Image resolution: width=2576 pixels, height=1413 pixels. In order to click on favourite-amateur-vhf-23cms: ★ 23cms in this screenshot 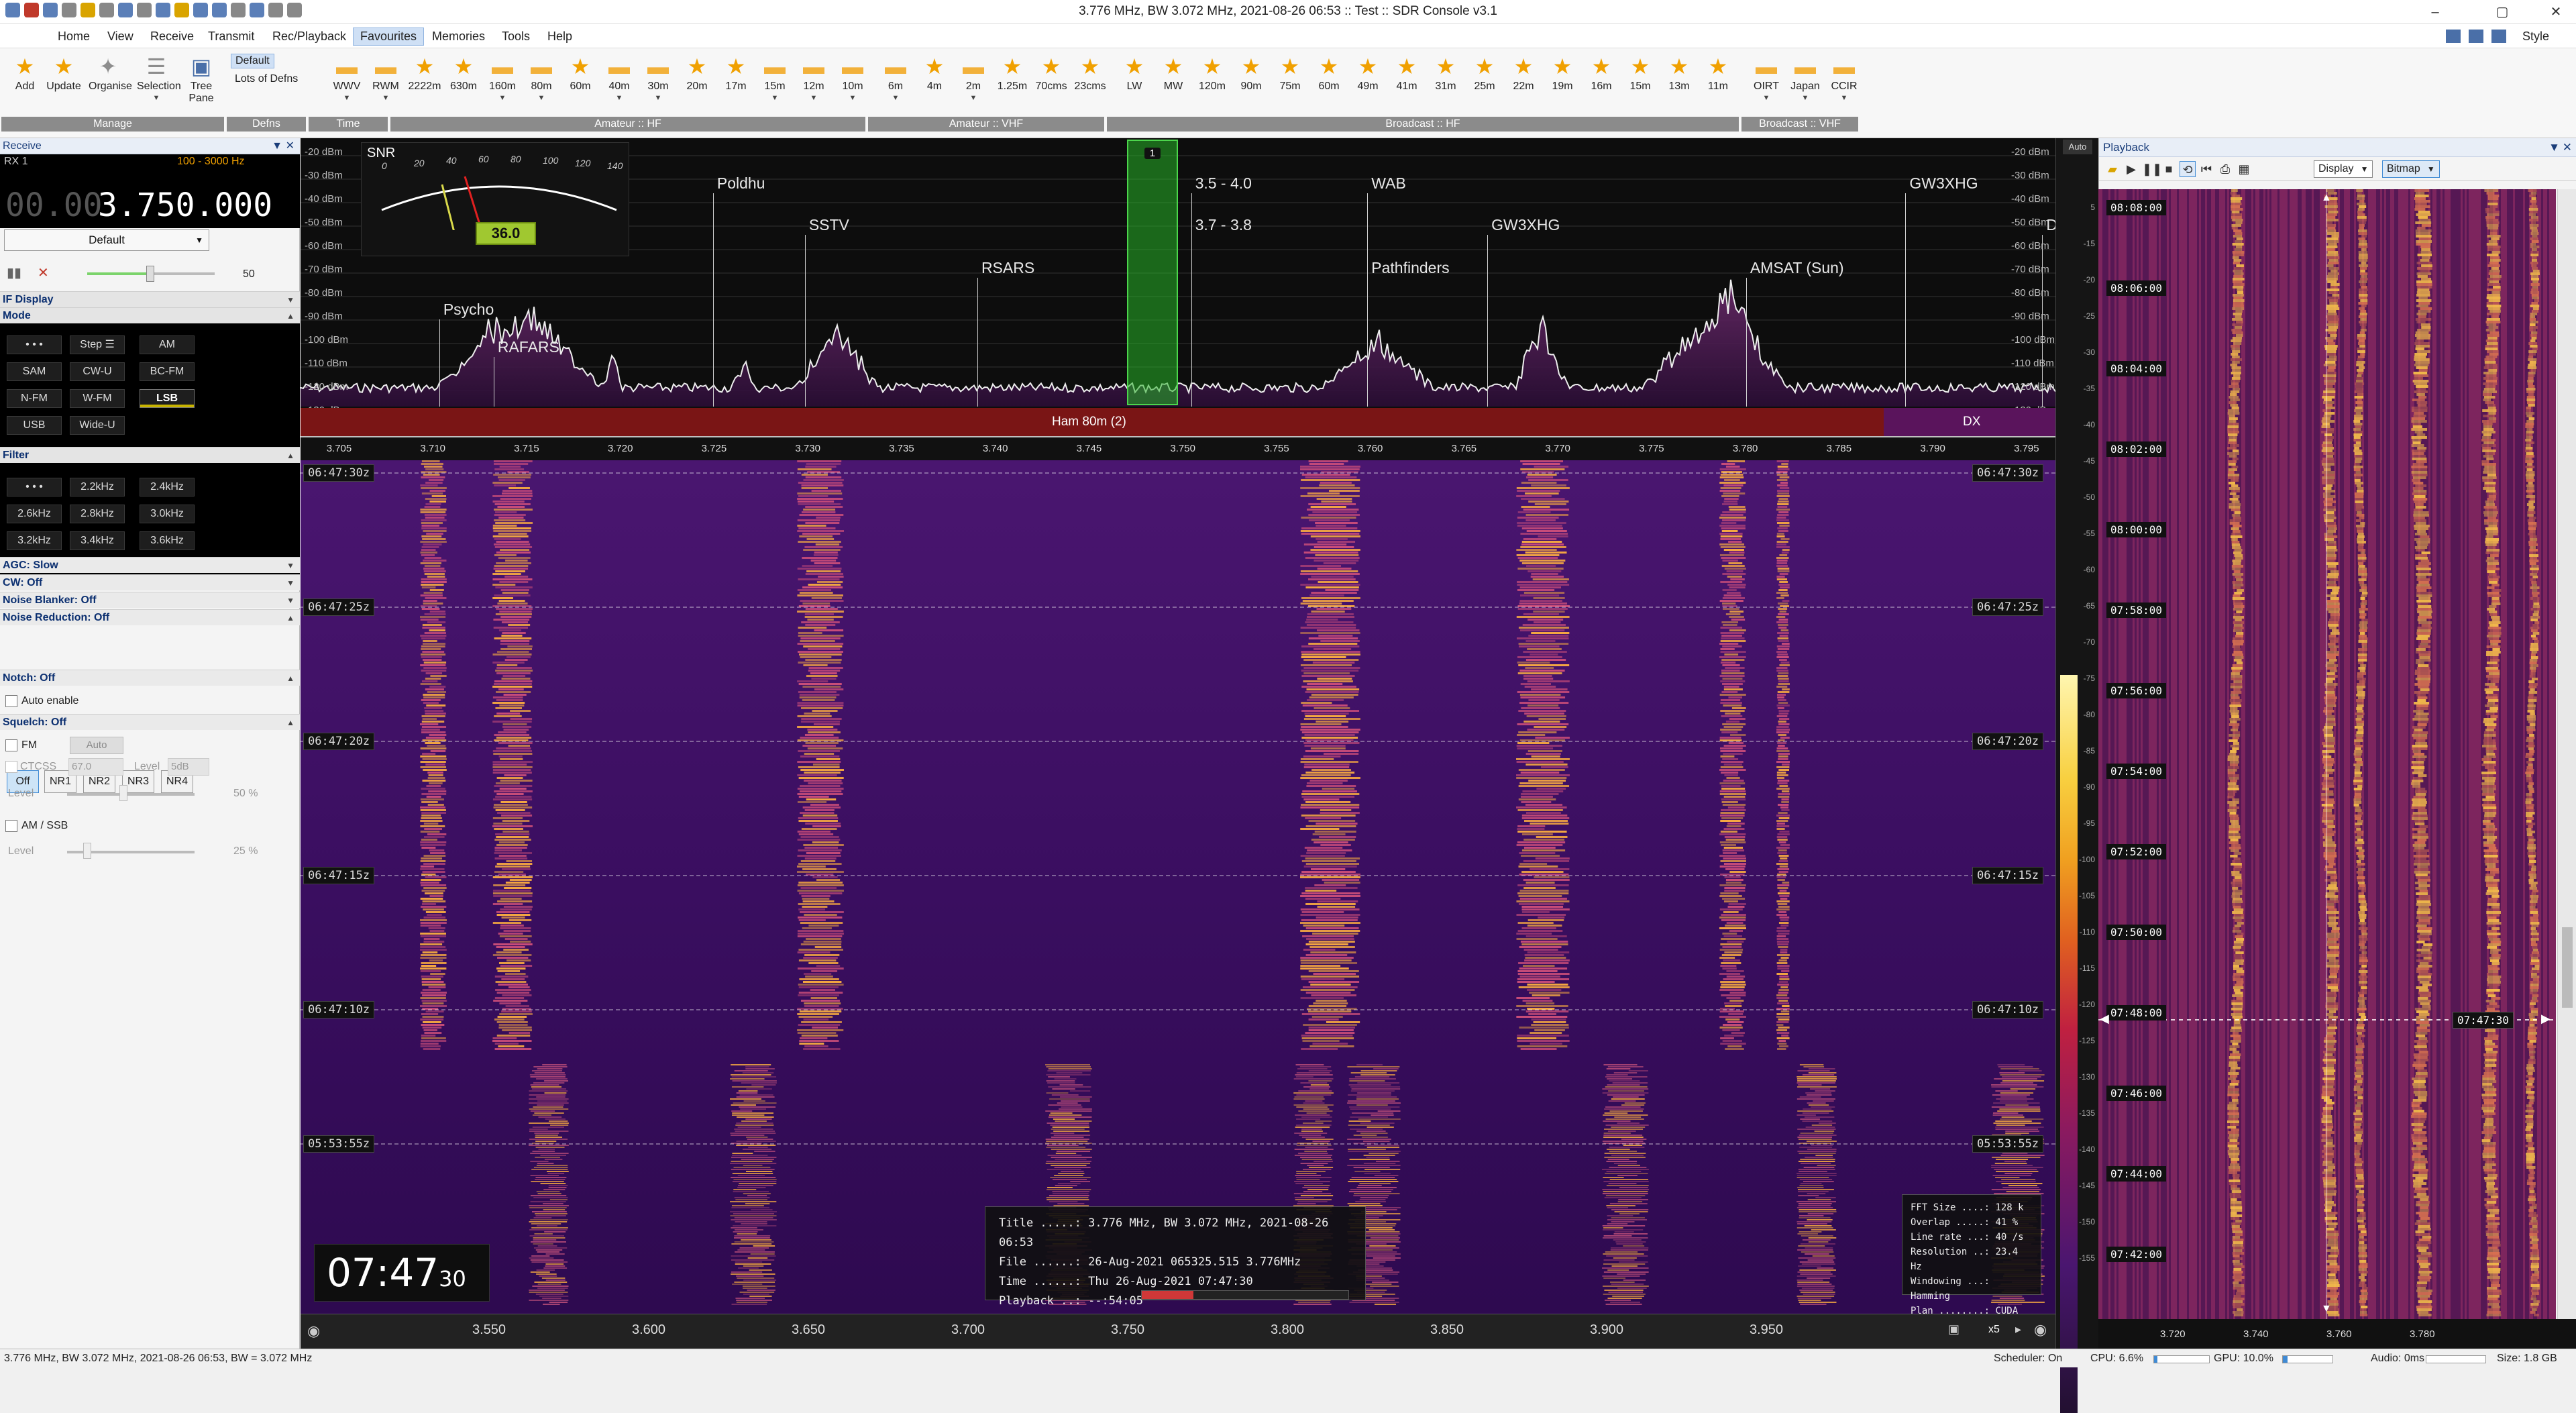, I will do `click(1090, 87)`.